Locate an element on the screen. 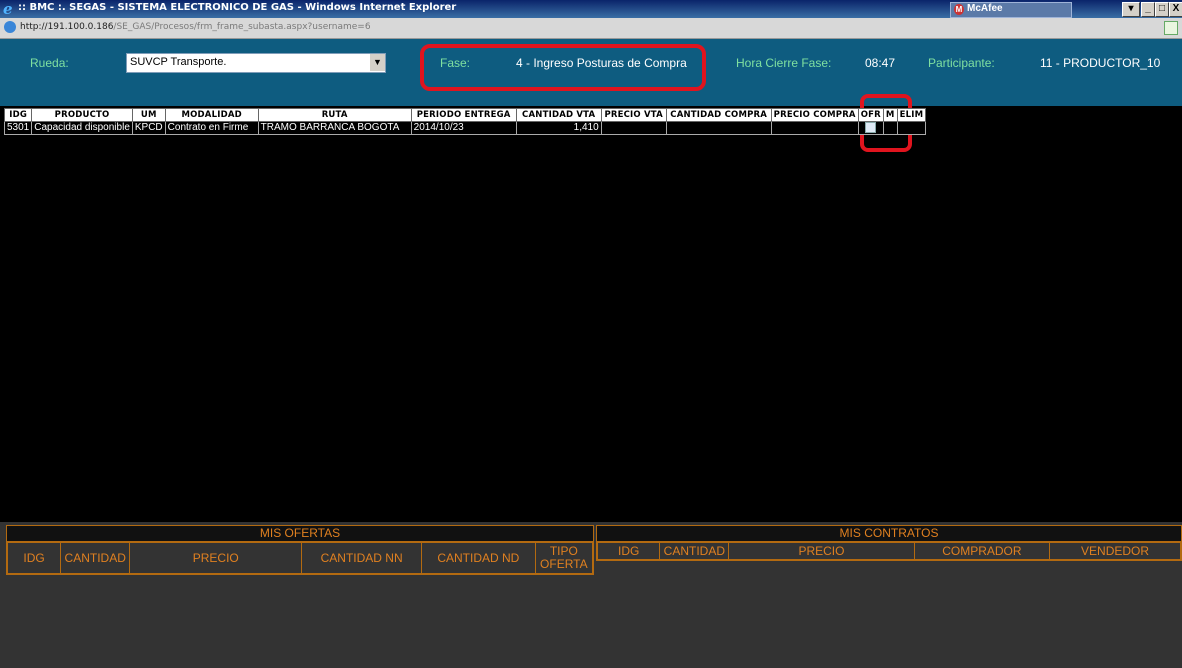 The image size is (1182, 668). internet-explorer-icon: e is located at coordinates (8, 9).